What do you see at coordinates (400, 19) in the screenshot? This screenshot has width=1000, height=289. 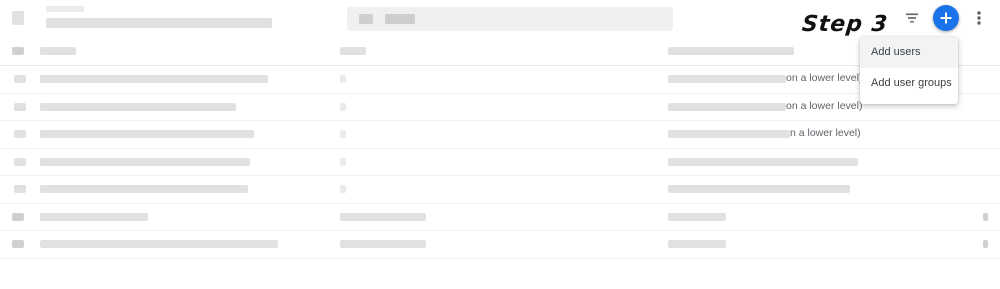 I see `search-placeholder` at bounding box center [400, 19].